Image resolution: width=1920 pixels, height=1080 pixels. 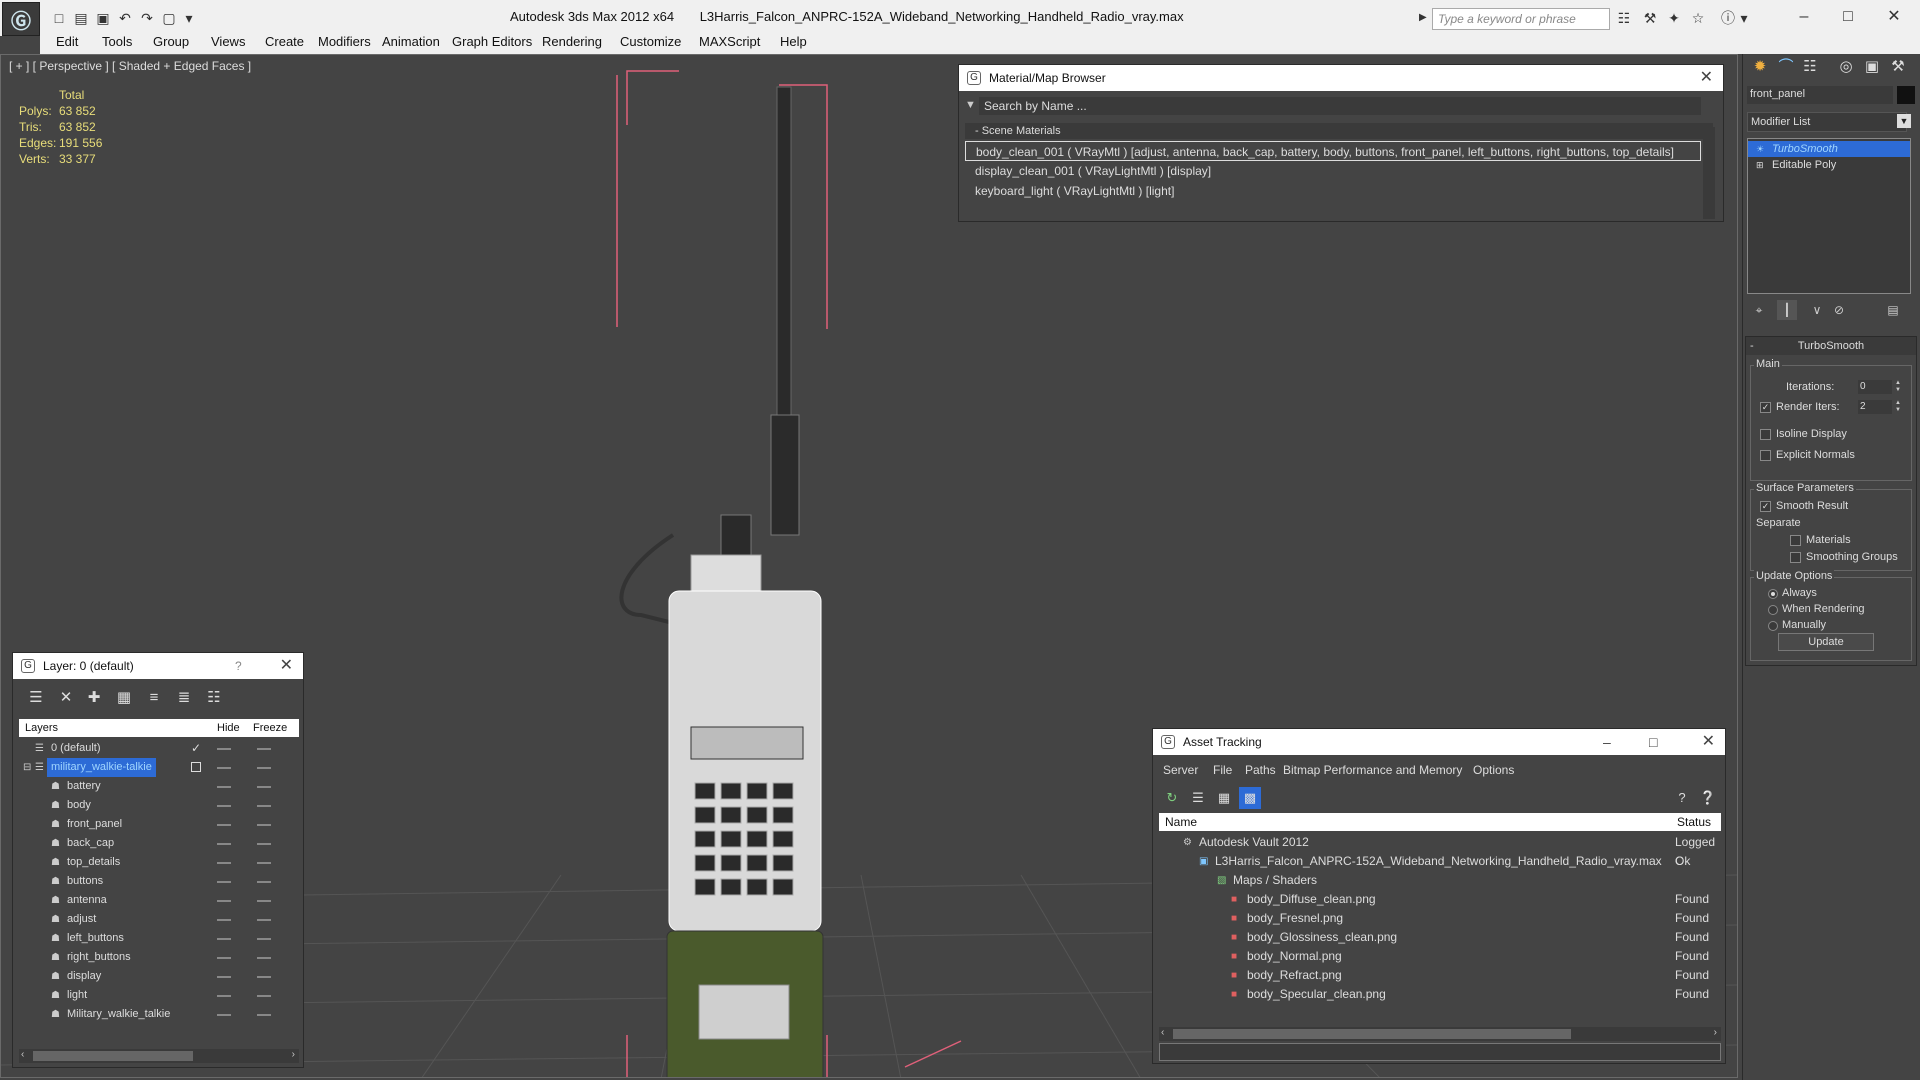 I want to click on search-options-icon: ▼, so click(x=970, y=105).